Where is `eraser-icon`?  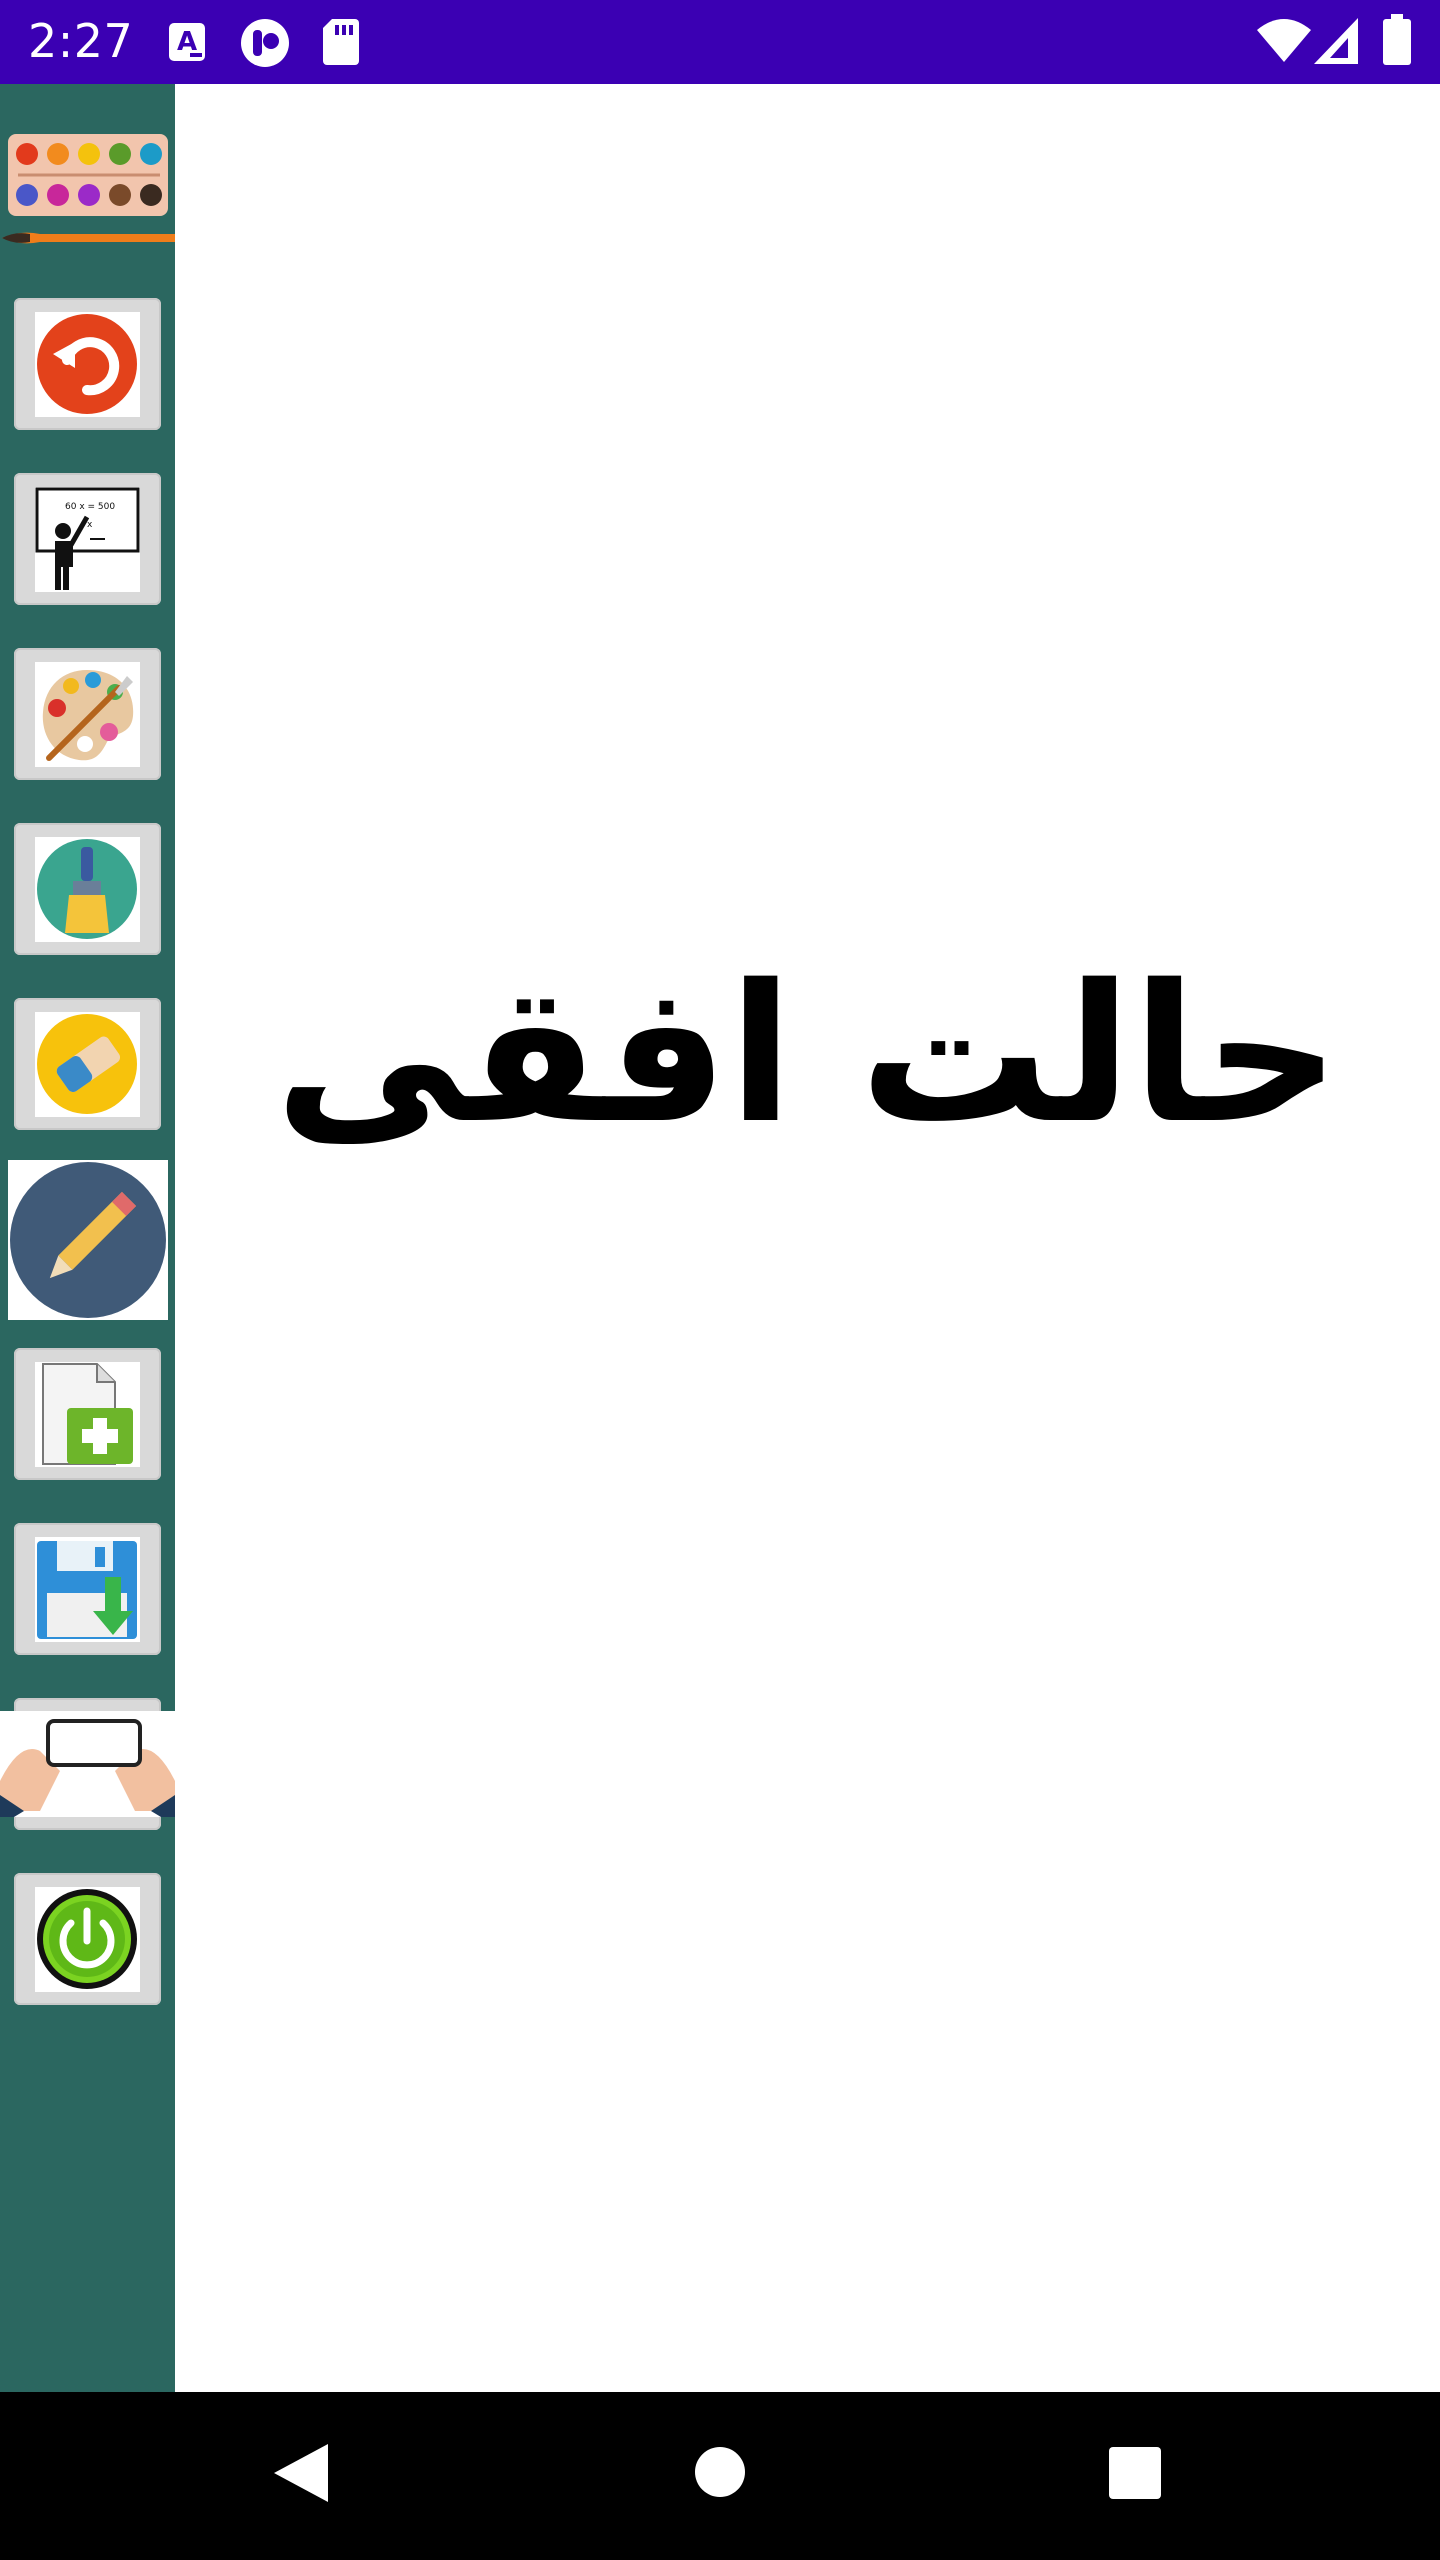
eraser-icon is located at coordinates (87, 1064).